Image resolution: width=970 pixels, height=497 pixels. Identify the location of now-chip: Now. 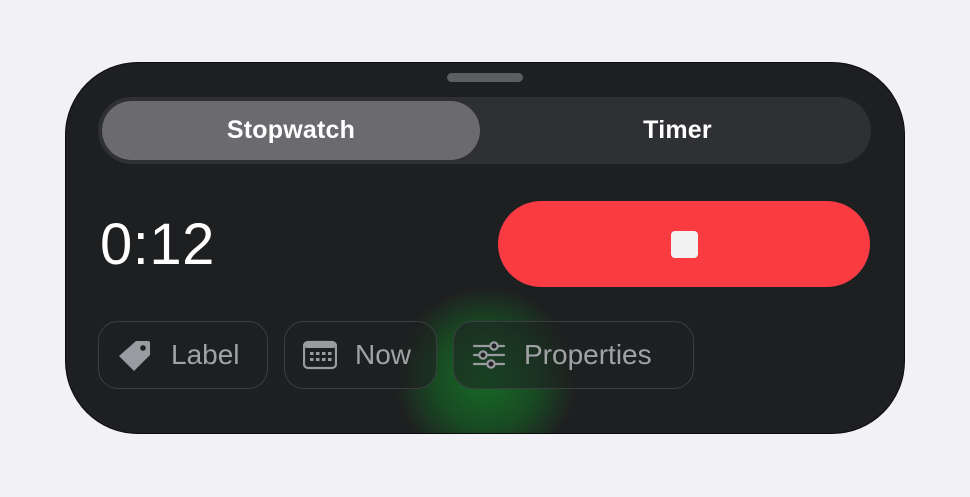
(360, 355).